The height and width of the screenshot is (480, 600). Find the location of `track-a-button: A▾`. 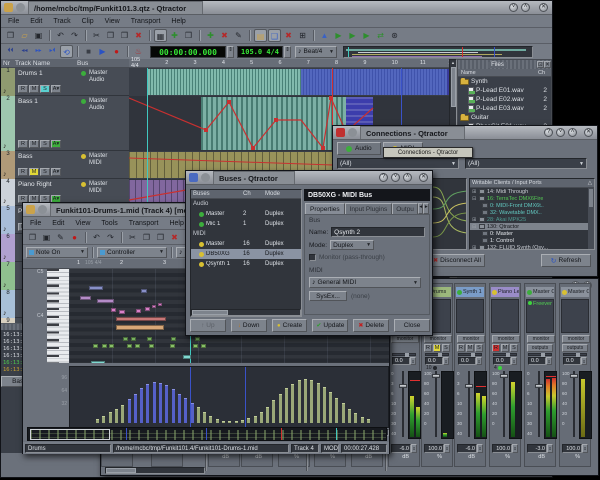

track-a-button: A▾ is located at coordinates (56, 144).